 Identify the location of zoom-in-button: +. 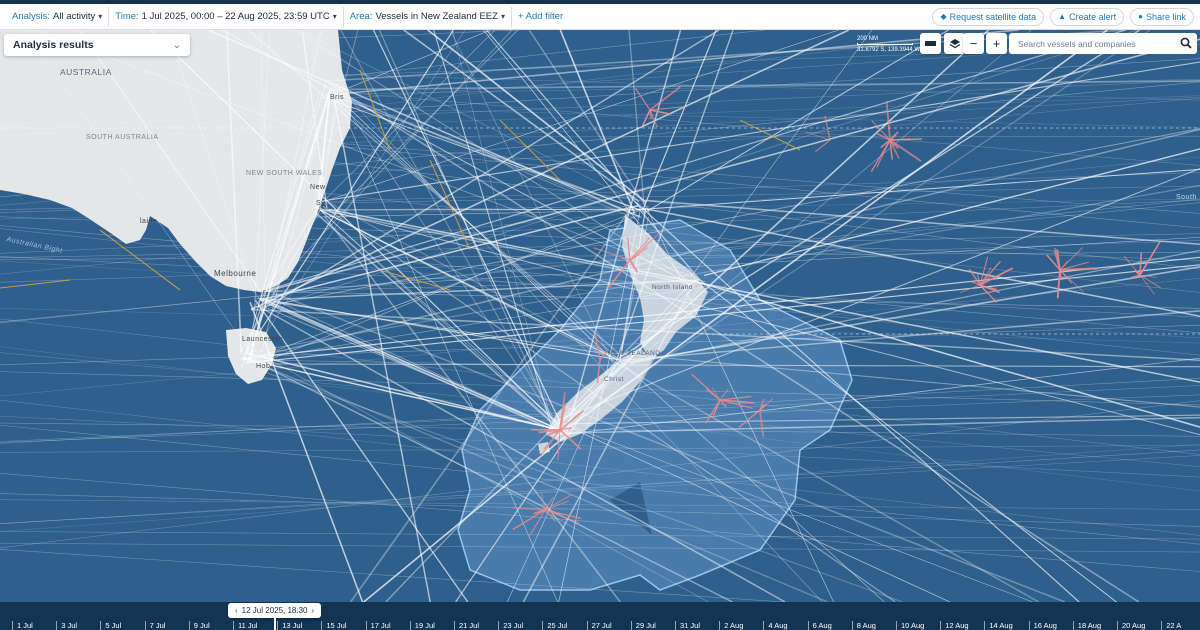
(996, 43).